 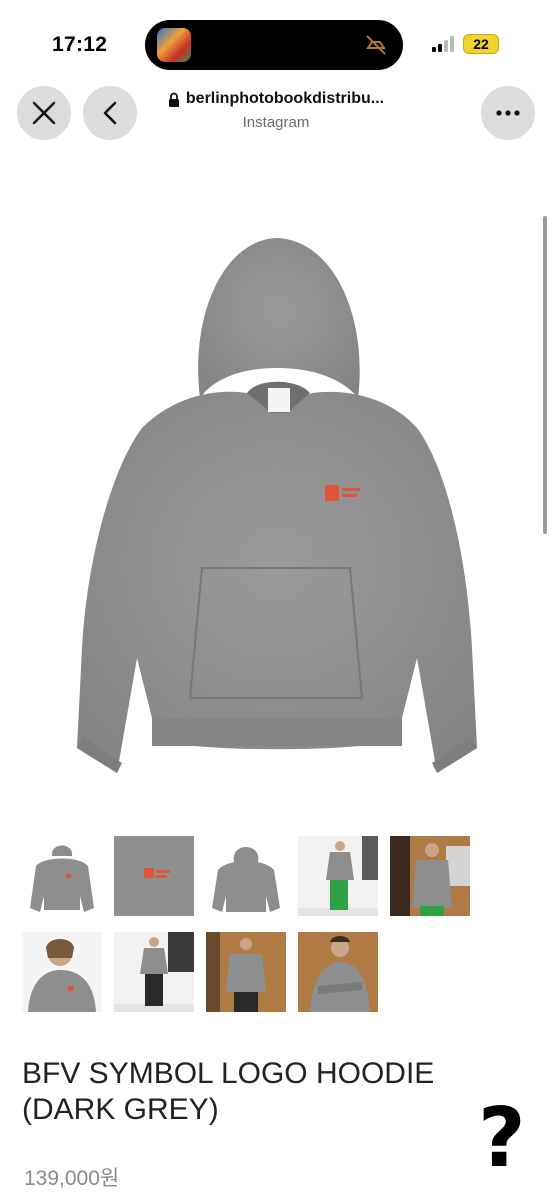 I want to click on battery-icon: 22, so click(x=481, y=44).